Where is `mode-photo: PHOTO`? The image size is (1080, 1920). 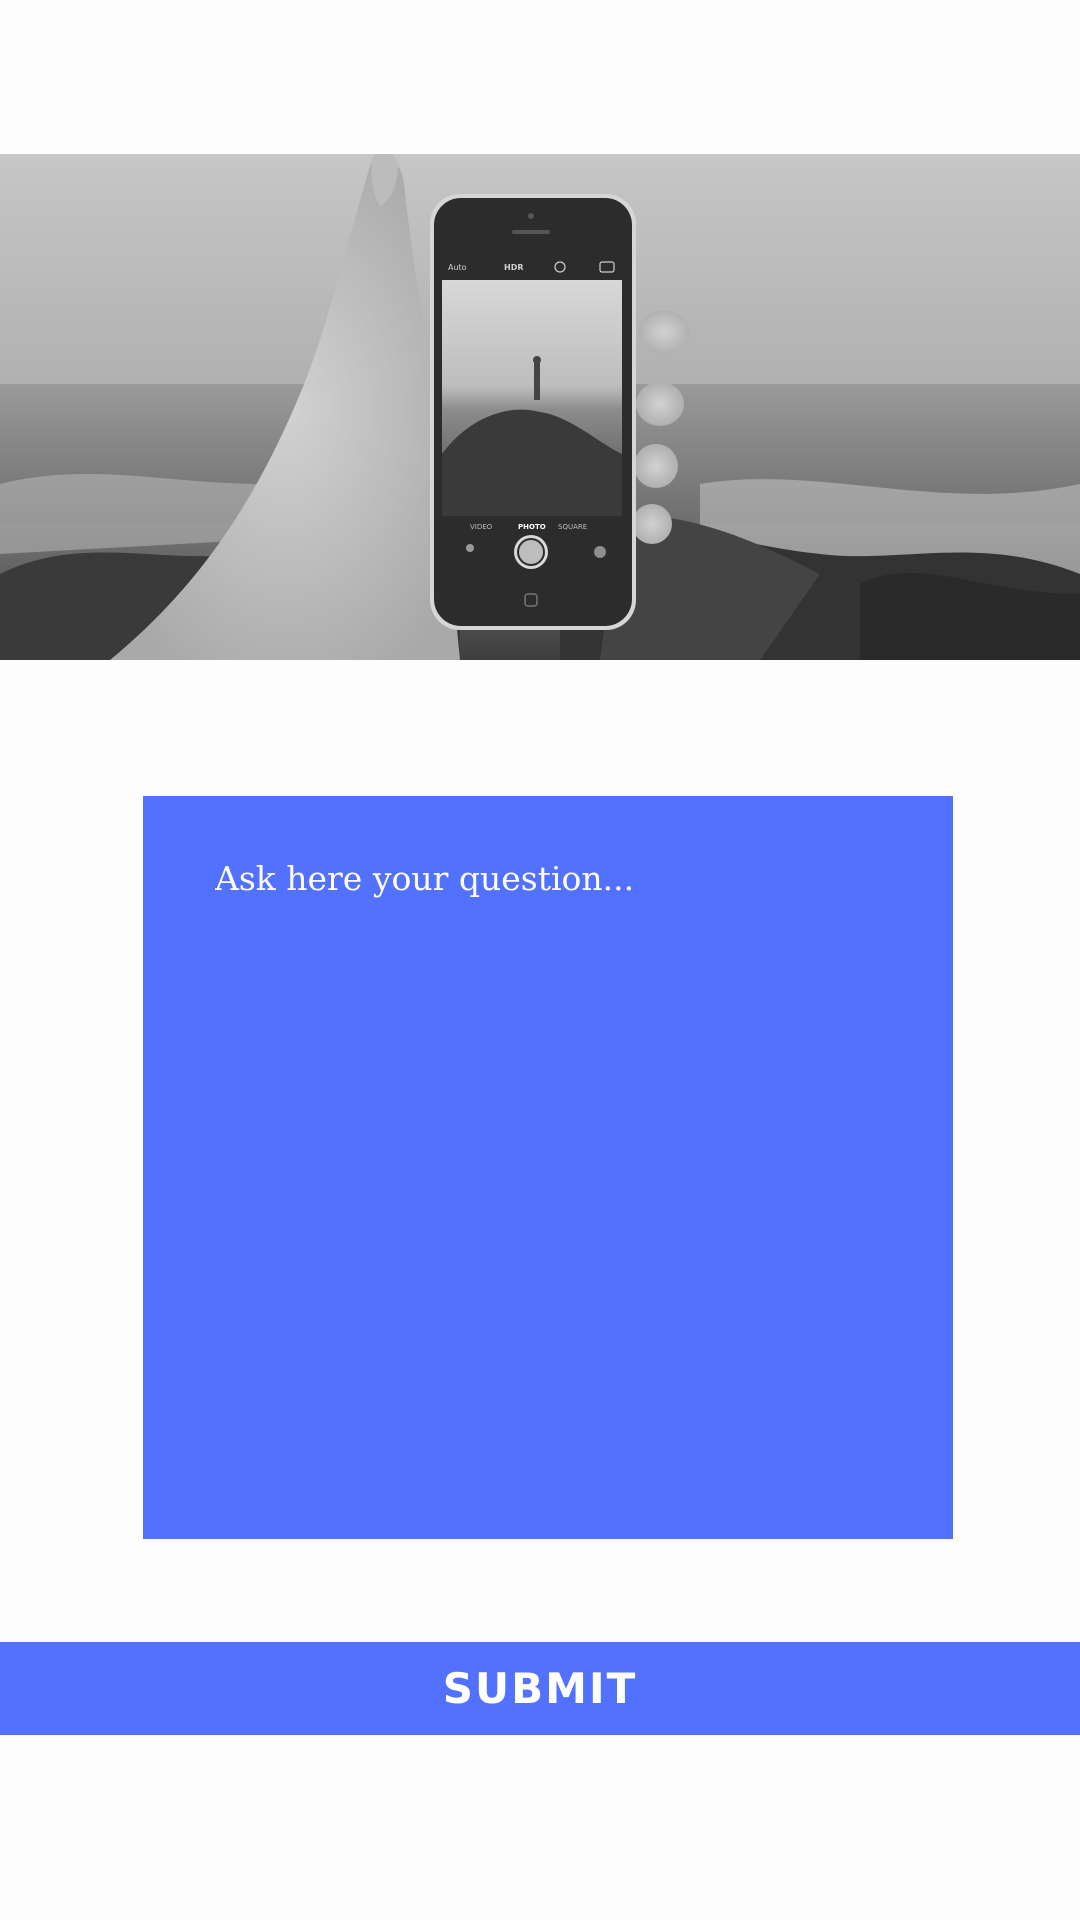 mode-photo: PHOTO is located at coordinates (532, 527).